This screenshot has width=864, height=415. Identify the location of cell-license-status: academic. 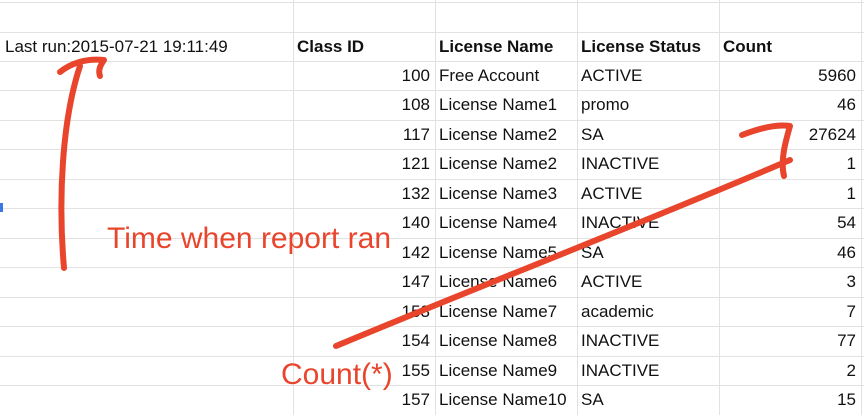
(648, 311).